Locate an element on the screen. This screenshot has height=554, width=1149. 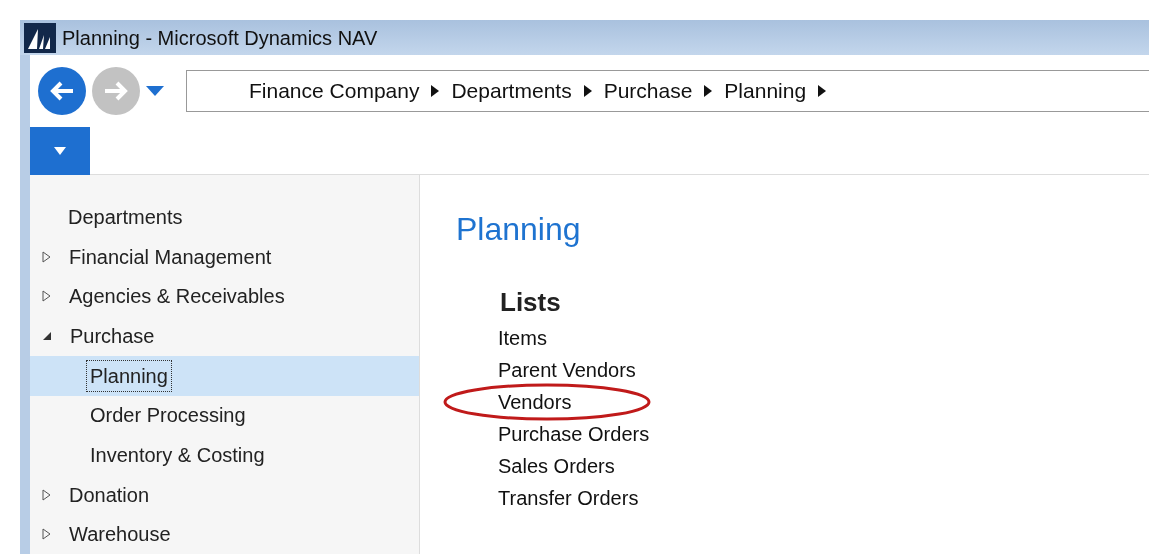
list-link: Items is located at coordinates (522, 338).